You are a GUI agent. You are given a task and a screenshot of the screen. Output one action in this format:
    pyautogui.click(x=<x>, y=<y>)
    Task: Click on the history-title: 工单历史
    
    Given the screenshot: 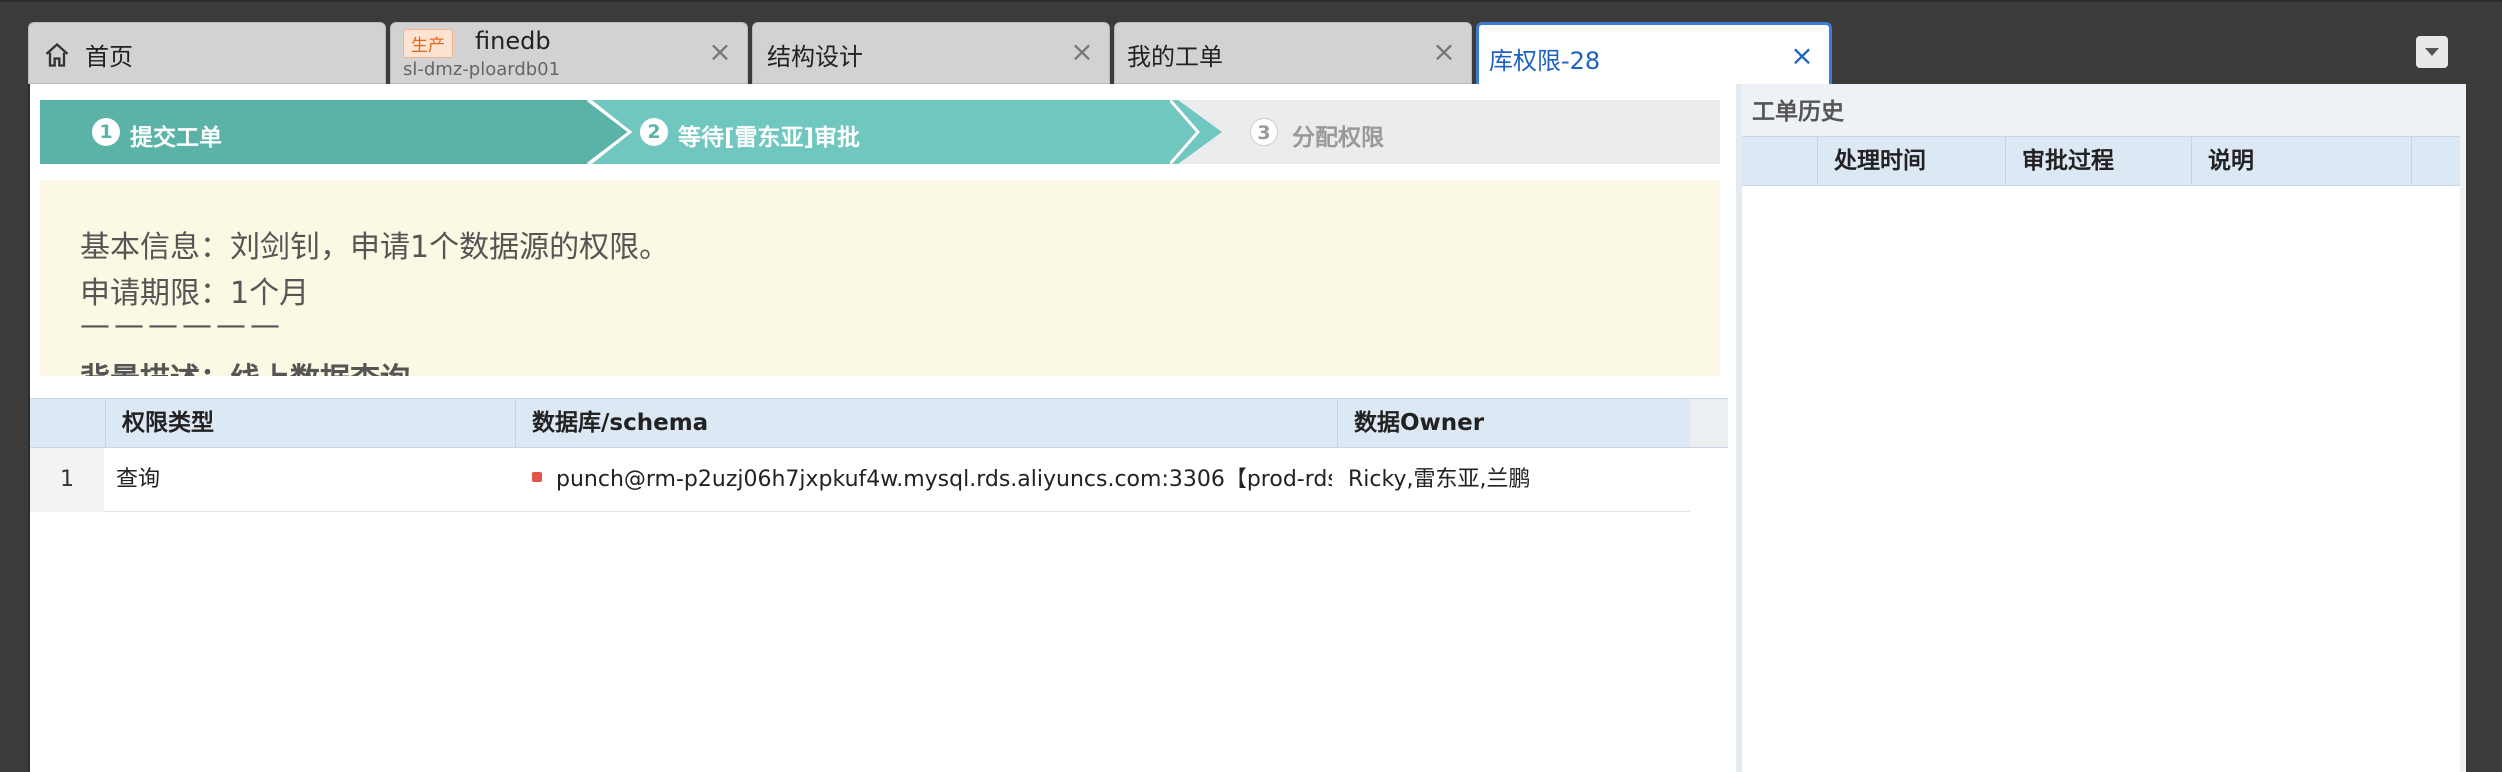 What is the action you would take?
    pyautogui.click(x=1798, y=112)
    